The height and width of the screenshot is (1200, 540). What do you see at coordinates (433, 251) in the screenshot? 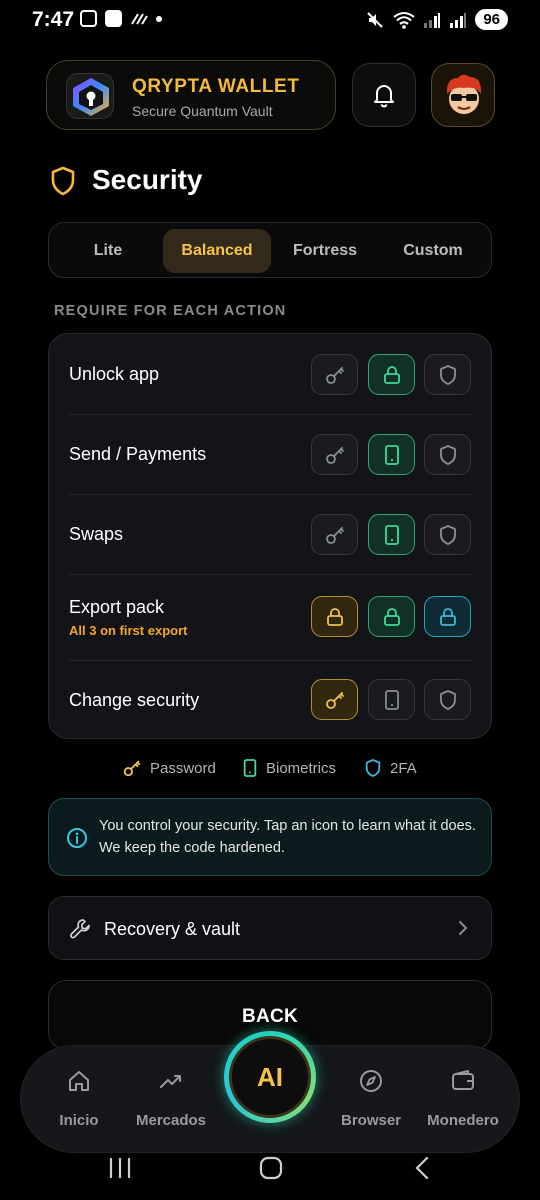
I see `tab-custom: Custom` at bounding box center [433, 251].